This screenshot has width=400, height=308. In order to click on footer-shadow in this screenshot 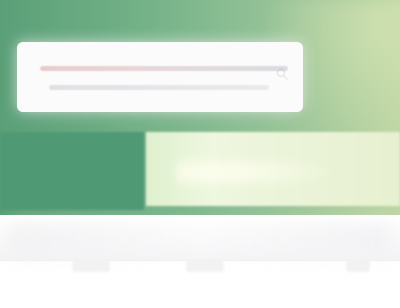, I will do `click(200, 240)`.